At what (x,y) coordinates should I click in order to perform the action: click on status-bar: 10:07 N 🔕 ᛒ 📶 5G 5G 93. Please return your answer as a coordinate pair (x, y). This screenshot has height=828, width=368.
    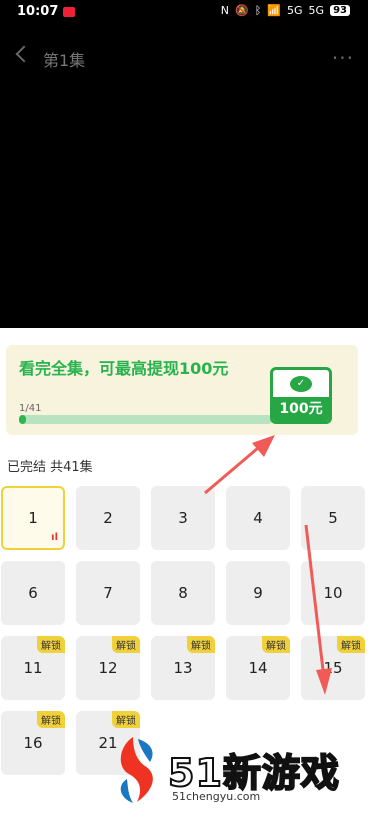
    Looking at the image, I should click on (184, 12).